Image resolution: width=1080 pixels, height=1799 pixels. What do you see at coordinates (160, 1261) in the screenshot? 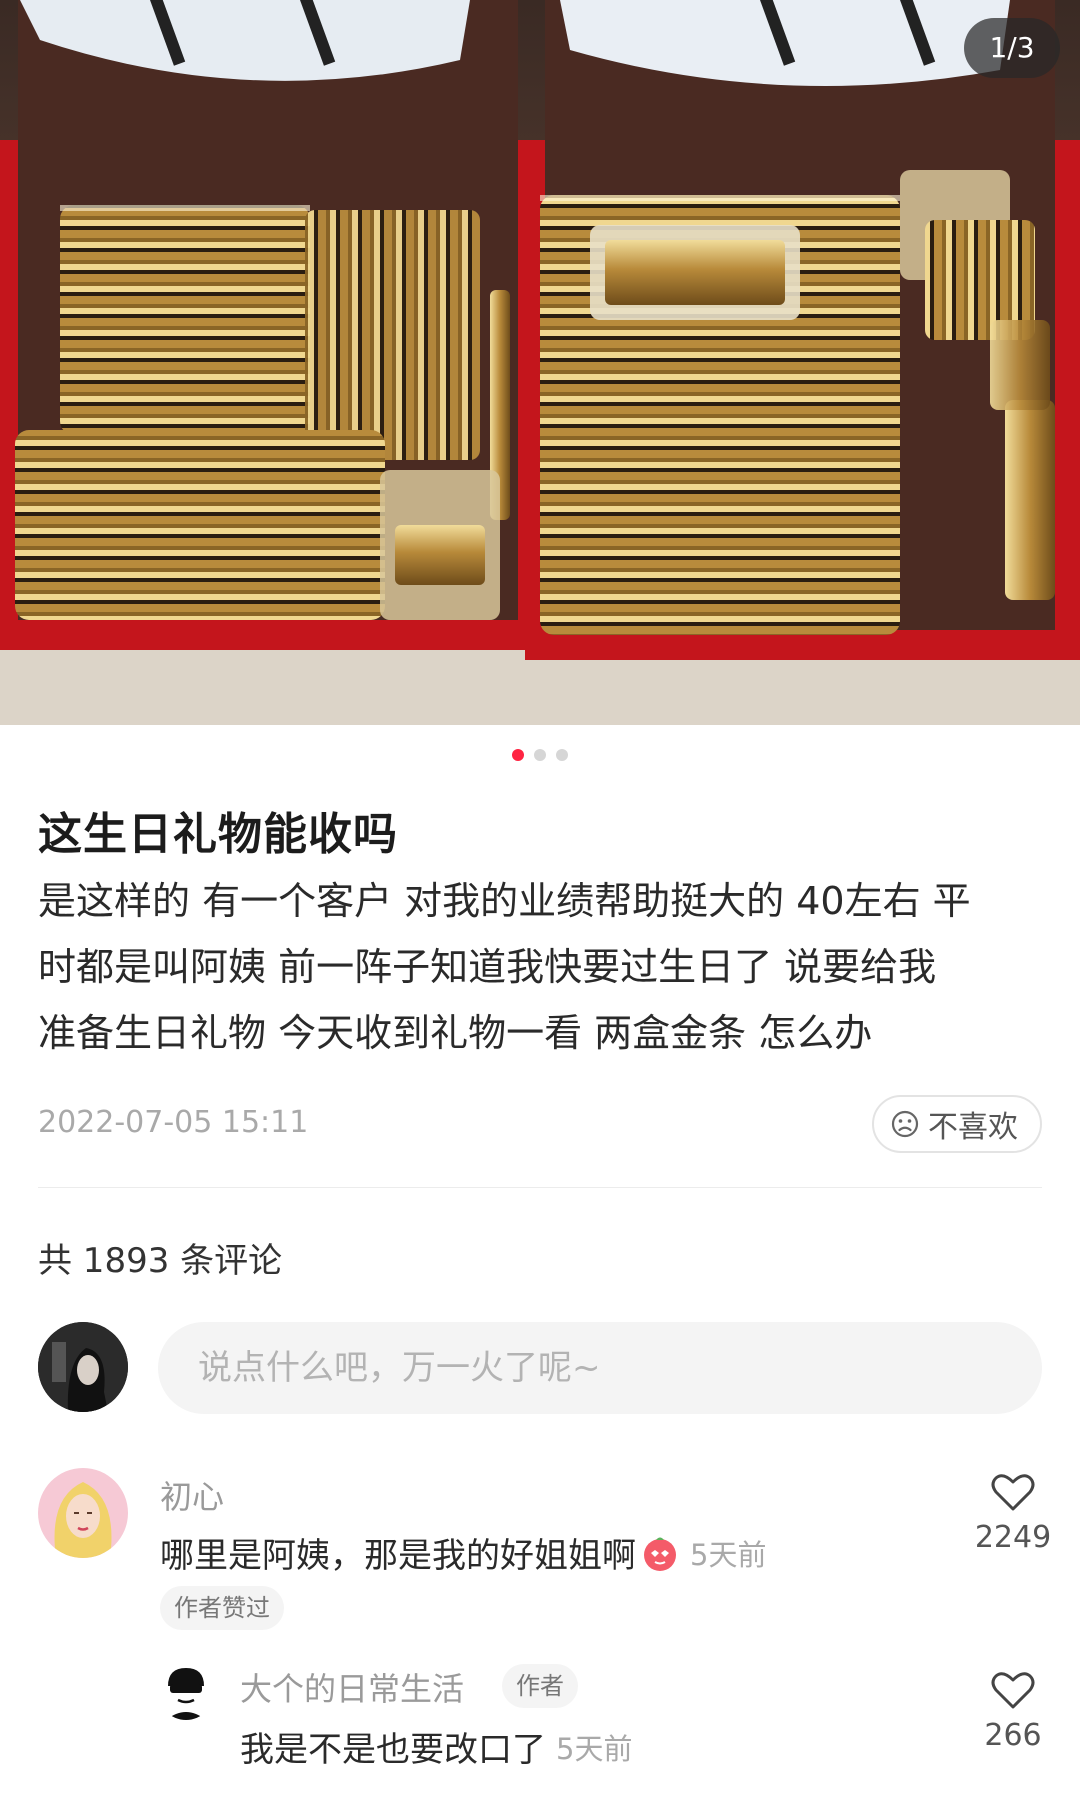
I see `comment-count: 共 1893 条评论` at bounding box center [160, 1261].